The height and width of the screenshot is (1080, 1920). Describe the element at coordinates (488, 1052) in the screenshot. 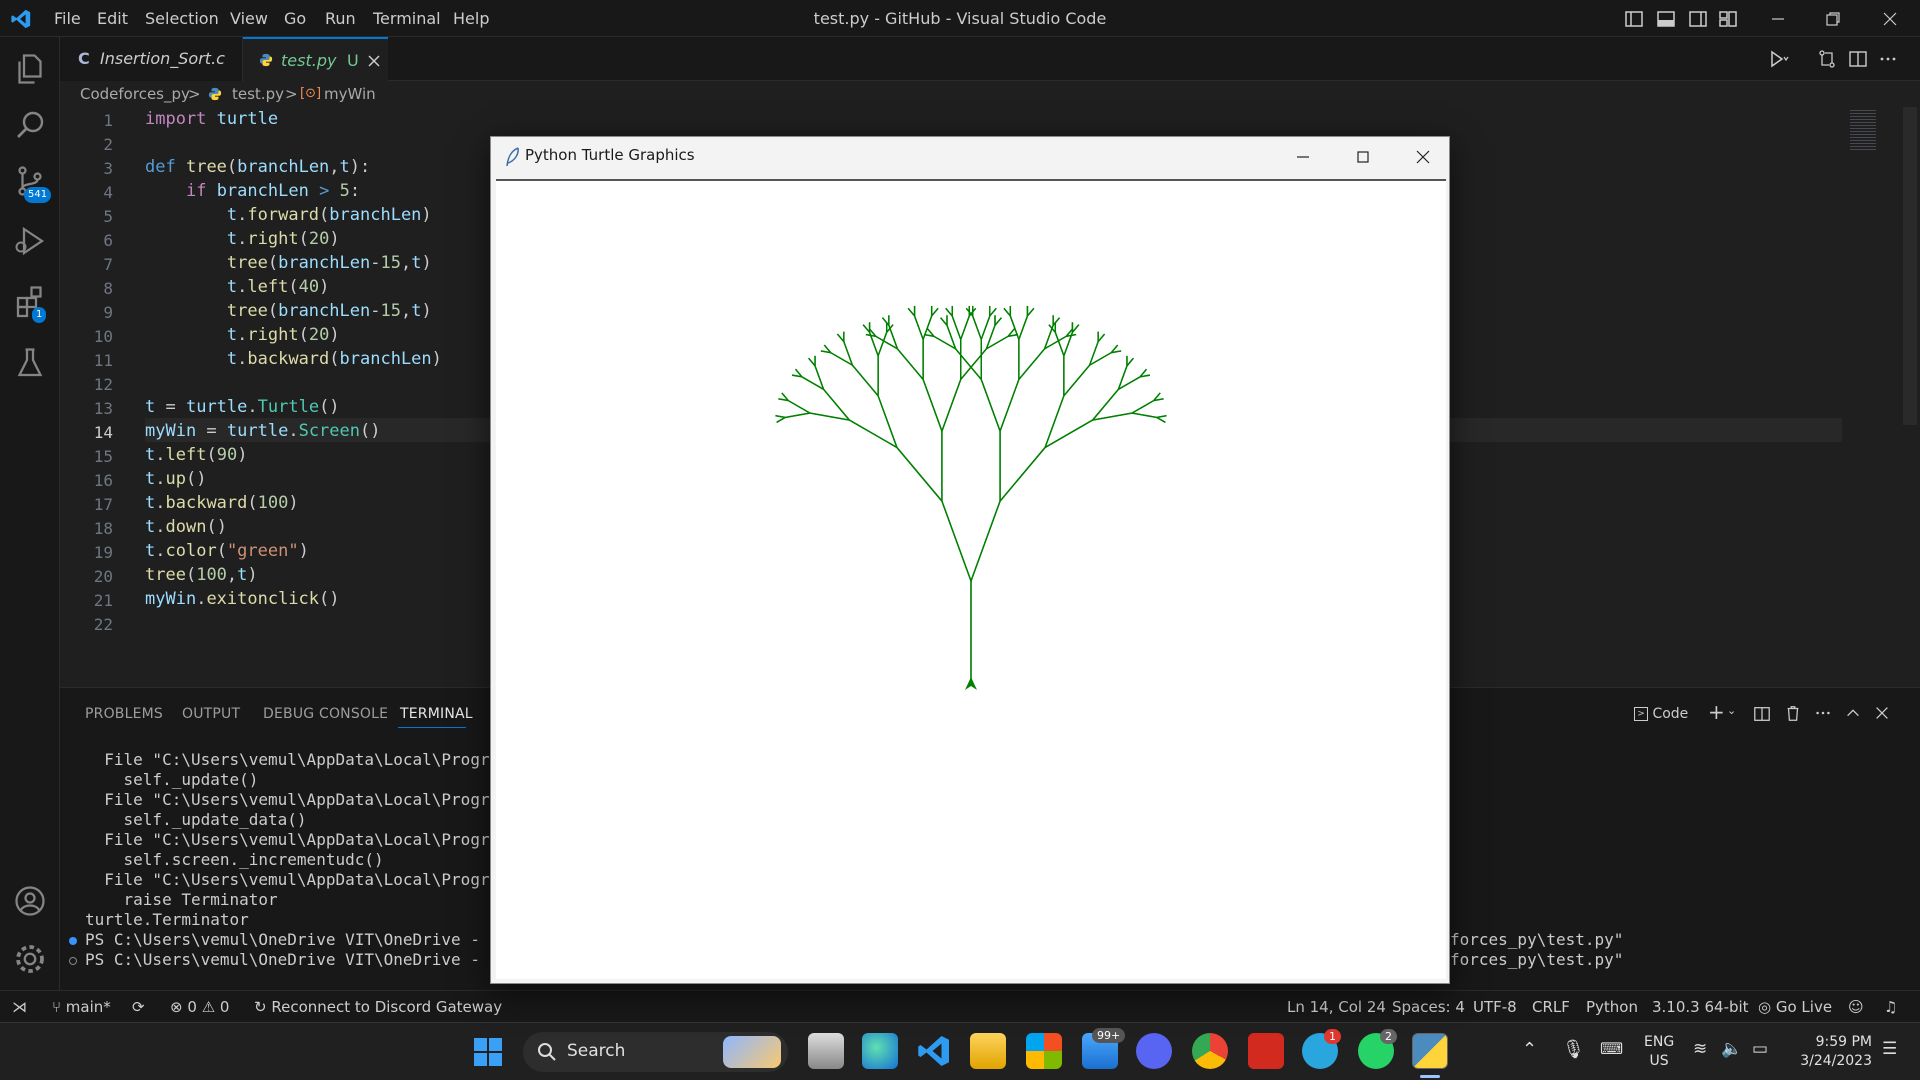

I see `windows-start-icon` at that location.